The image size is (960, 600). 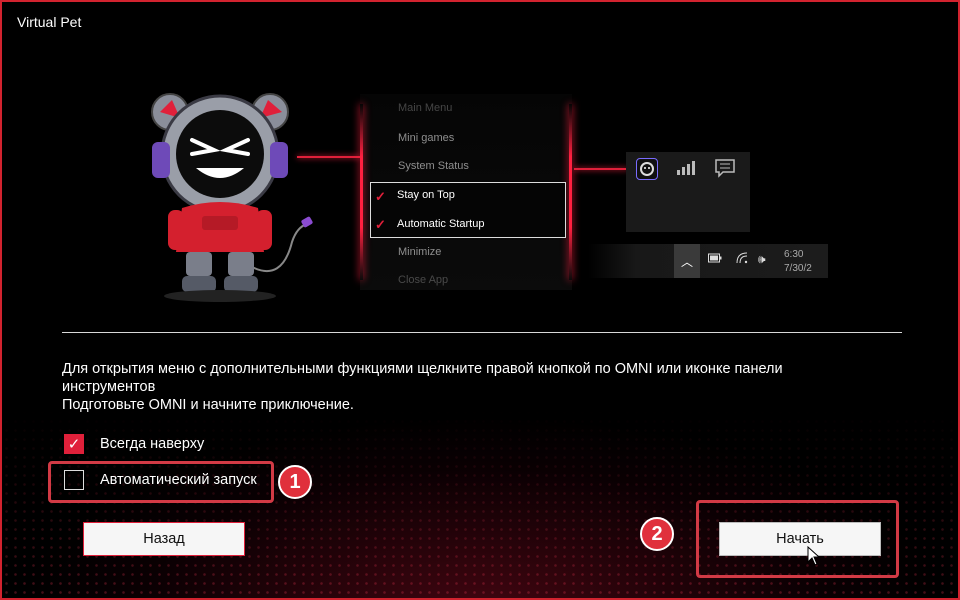 What do you see at coordinates (687, 169) in the screenshot?
I see `network-bars-icon` at bounding box center [687, 169].